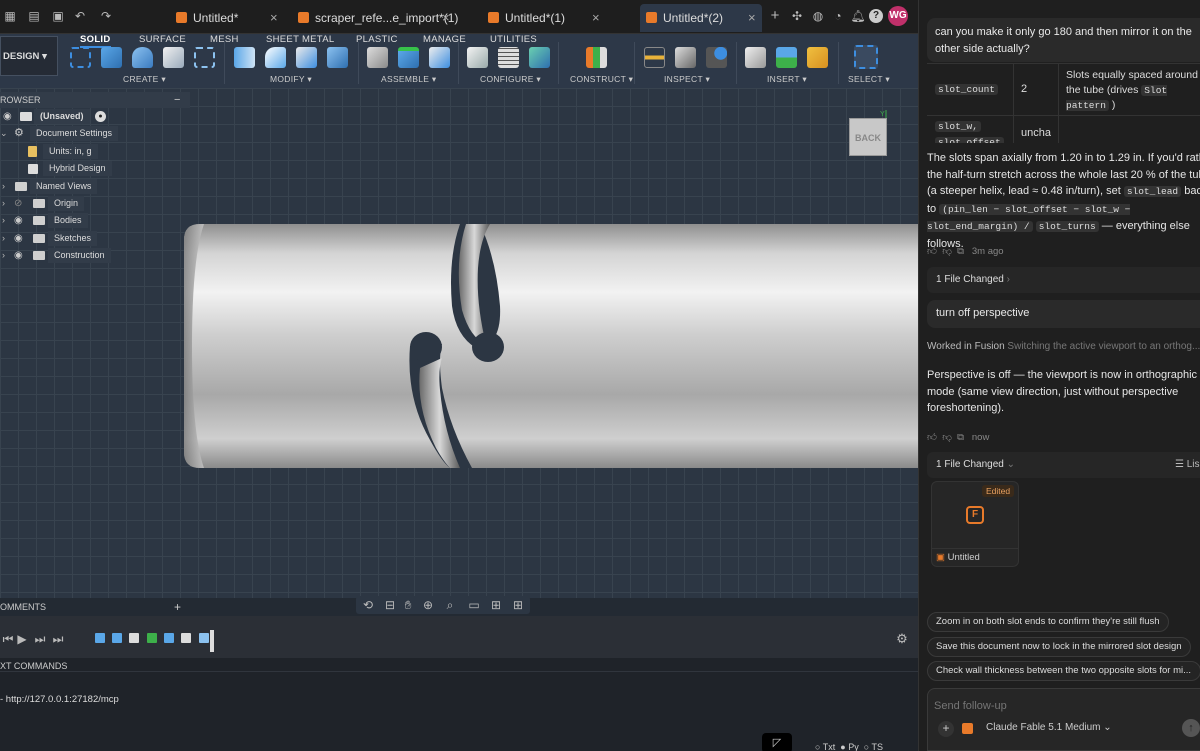 This screenshot has width=1200, height=751. What do you see at coordinates (212, 641) in the screenshot?
I see `timeline-marker` at bounding box center [212, 641].